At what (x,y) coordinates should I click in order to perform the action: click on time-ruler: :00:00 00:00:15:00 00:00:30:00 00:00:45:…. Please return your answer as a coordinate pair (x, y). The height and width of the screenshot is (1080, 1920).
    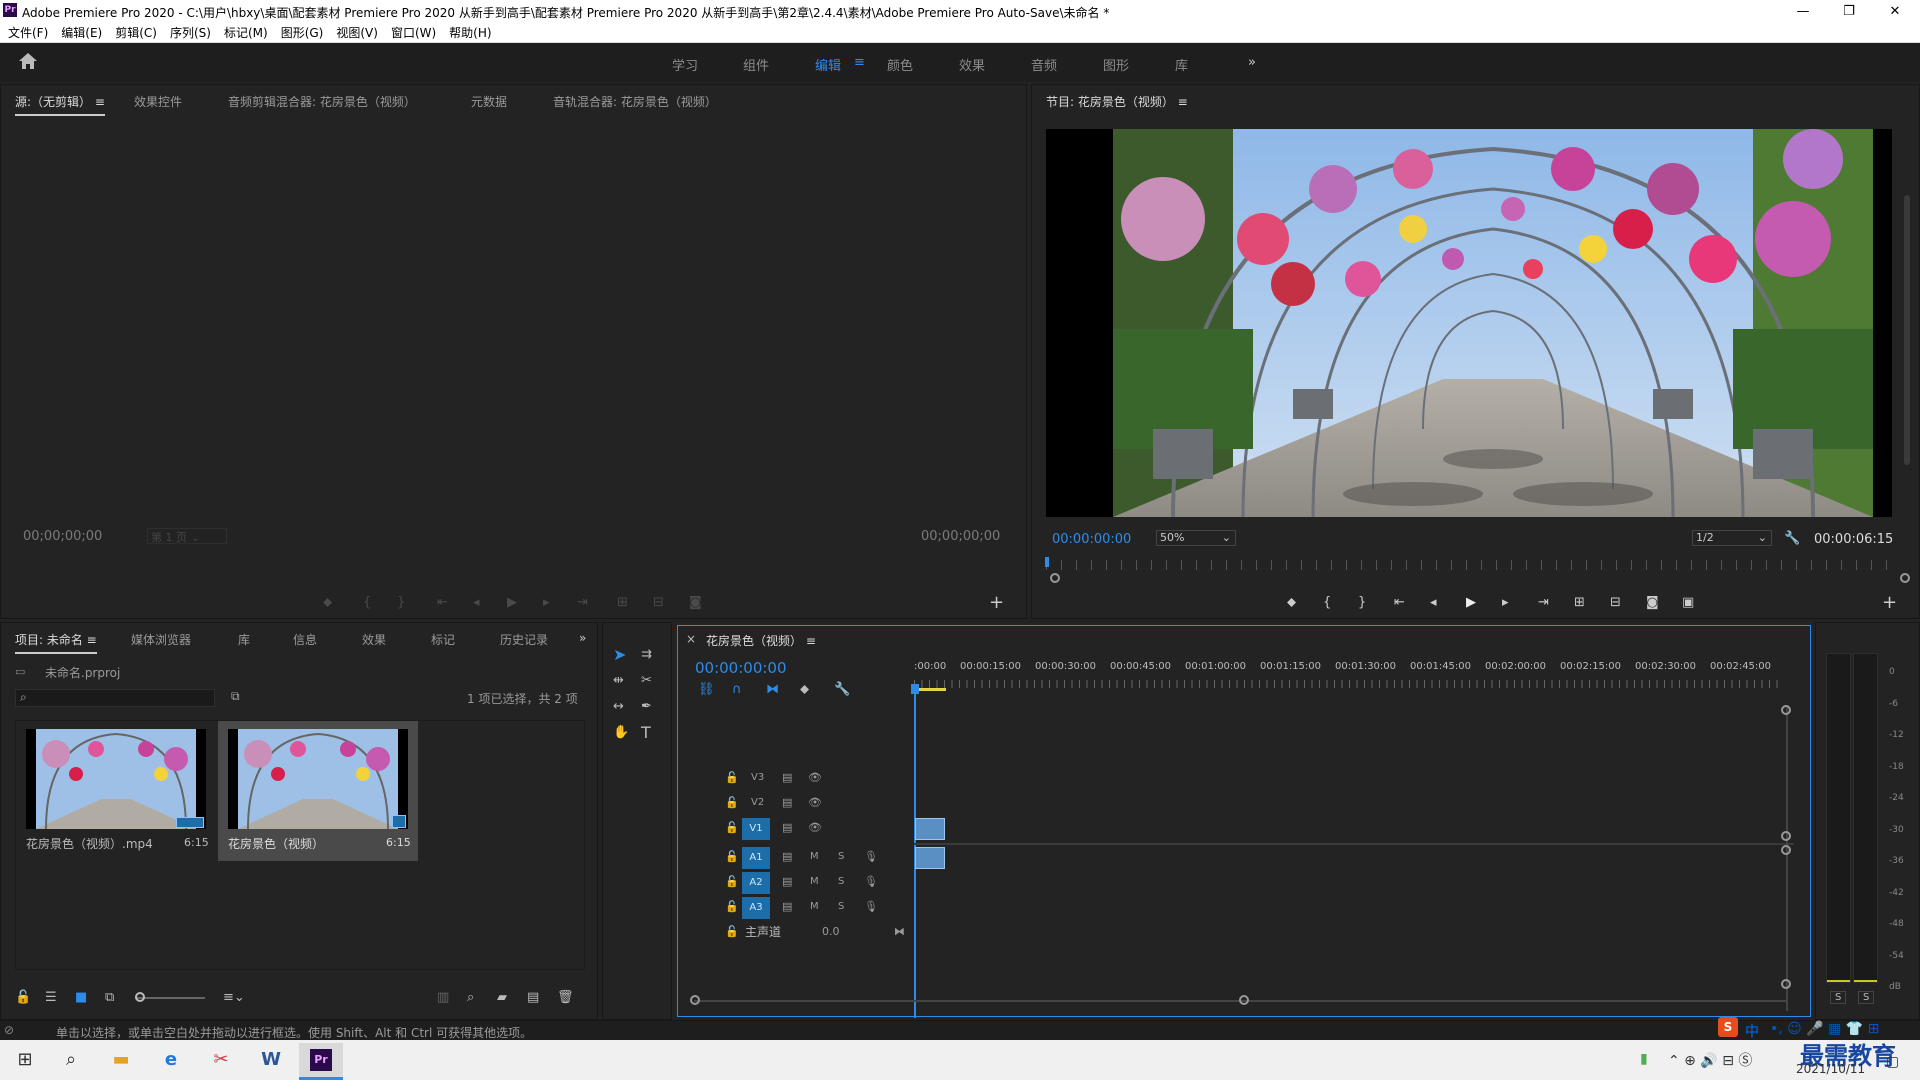
    Looking at the image, I should click on (1354, 674).